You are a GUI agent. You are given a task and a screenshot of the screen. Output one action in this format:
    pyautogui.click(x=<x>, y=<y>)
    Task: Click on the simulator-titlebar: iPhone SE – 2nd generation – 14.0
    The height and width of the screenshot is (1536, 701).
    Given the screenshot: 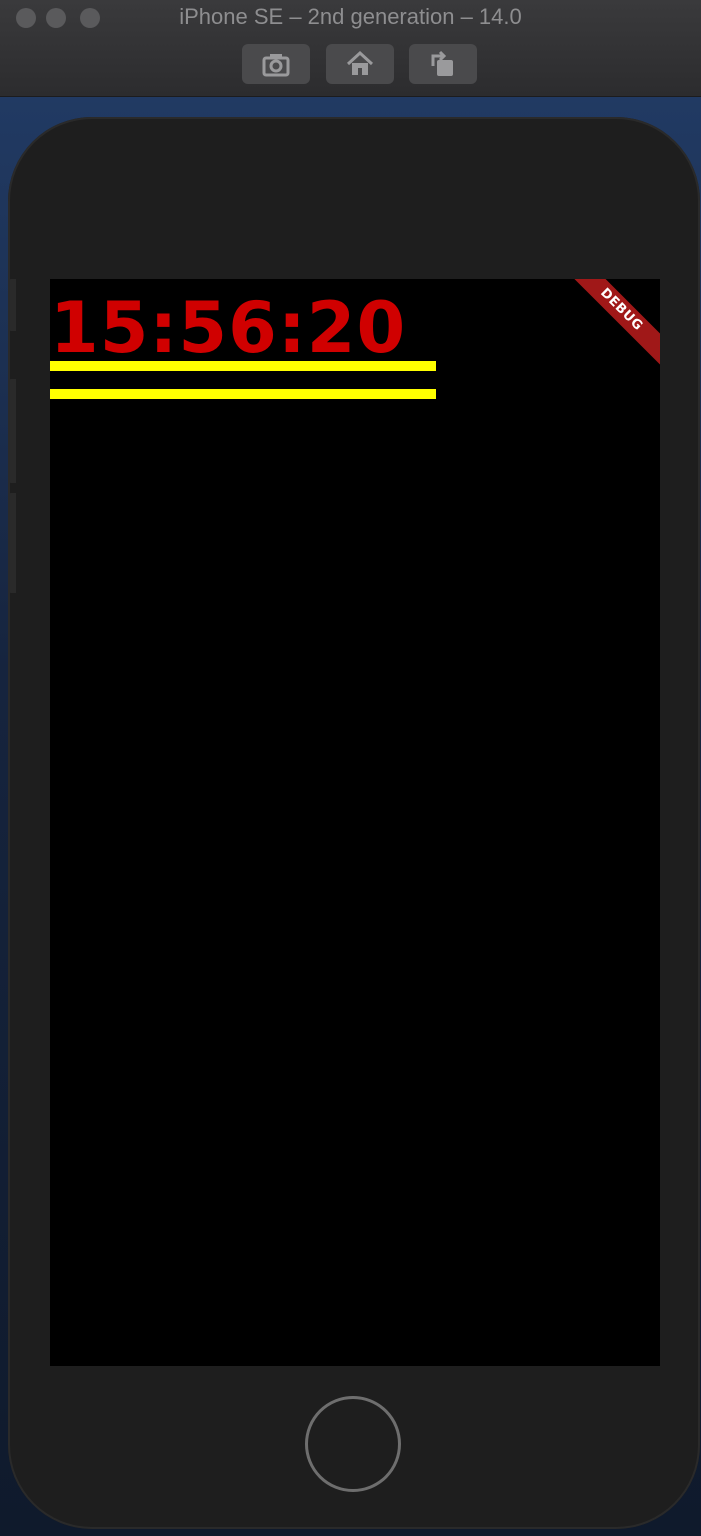 What is the action you would take?
    pyautogui.click(x=350, y=48)
    